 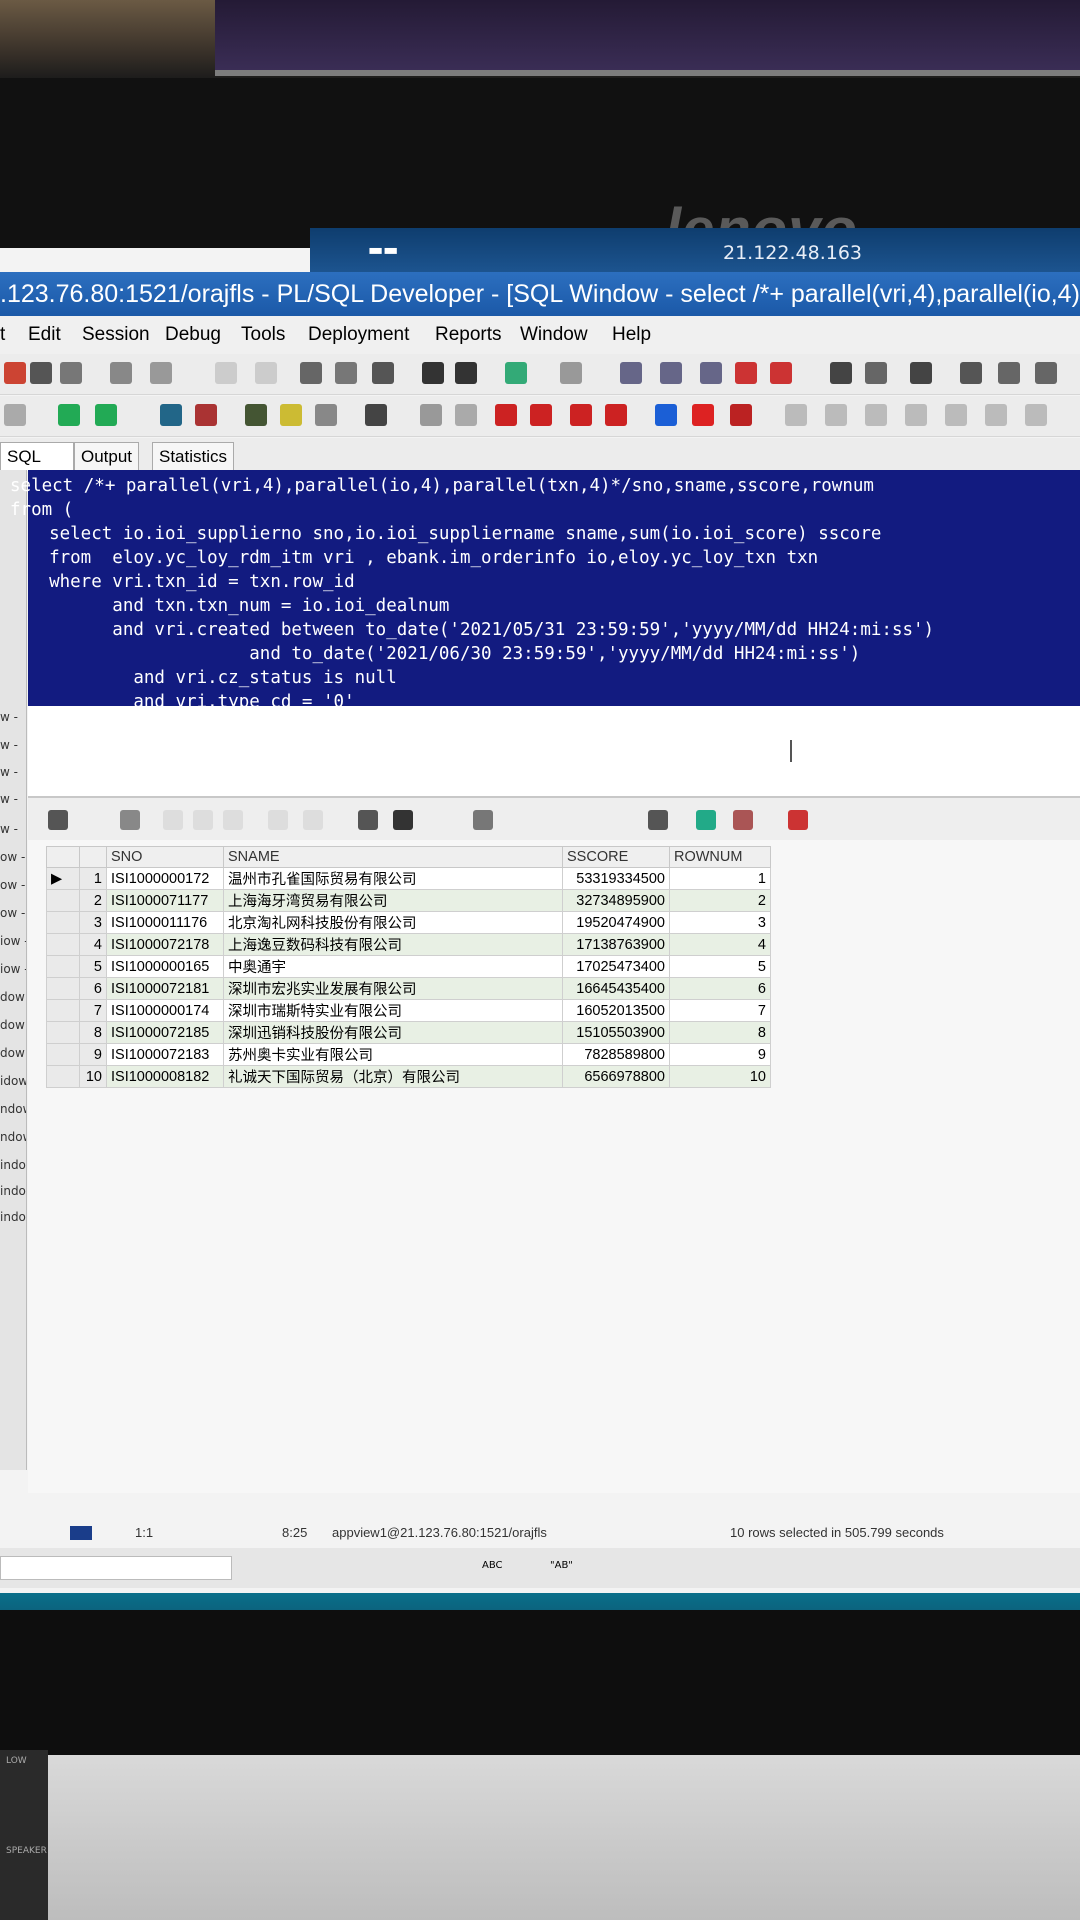 I want to click on table-row: 6 ISI1000072181 深圳市宏兆实业发展有限公司 16645435400 6, so click(x=408, y=988).